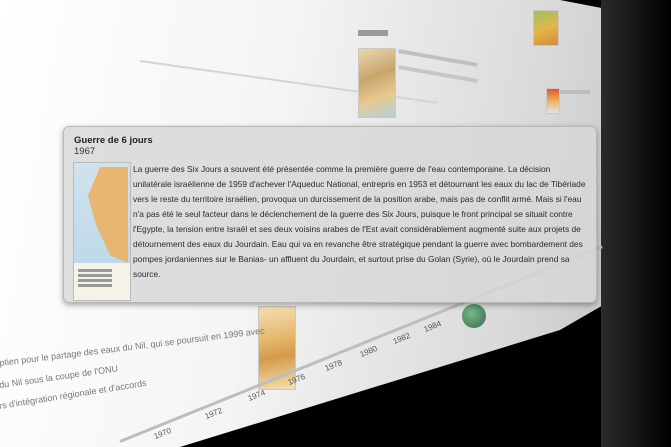 The width and height of the screenshot is (671, 447). What do you see at coordinates (636, 223) in the screenshot?
I see `dark-edge` at bounding box center [636, 223].